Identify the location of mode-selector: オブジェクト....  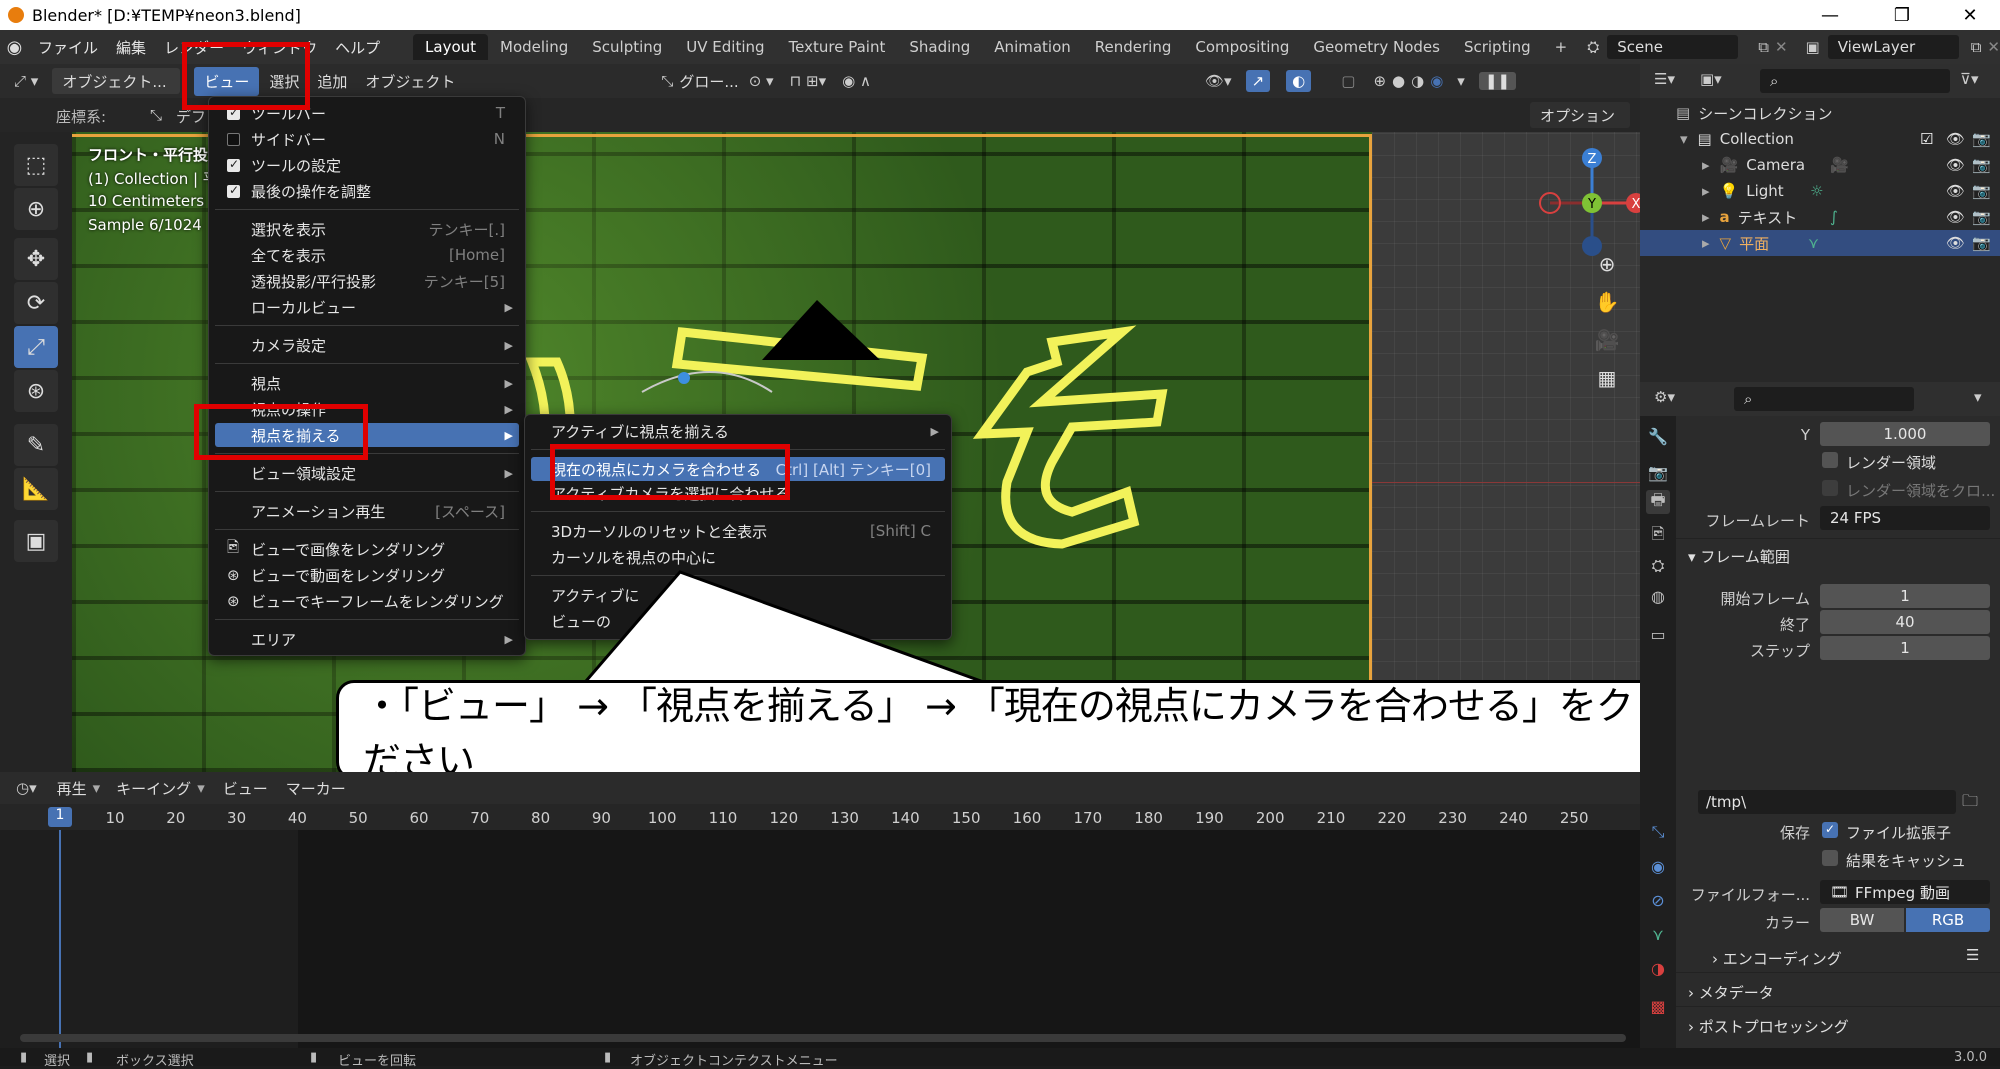
(116, 81).